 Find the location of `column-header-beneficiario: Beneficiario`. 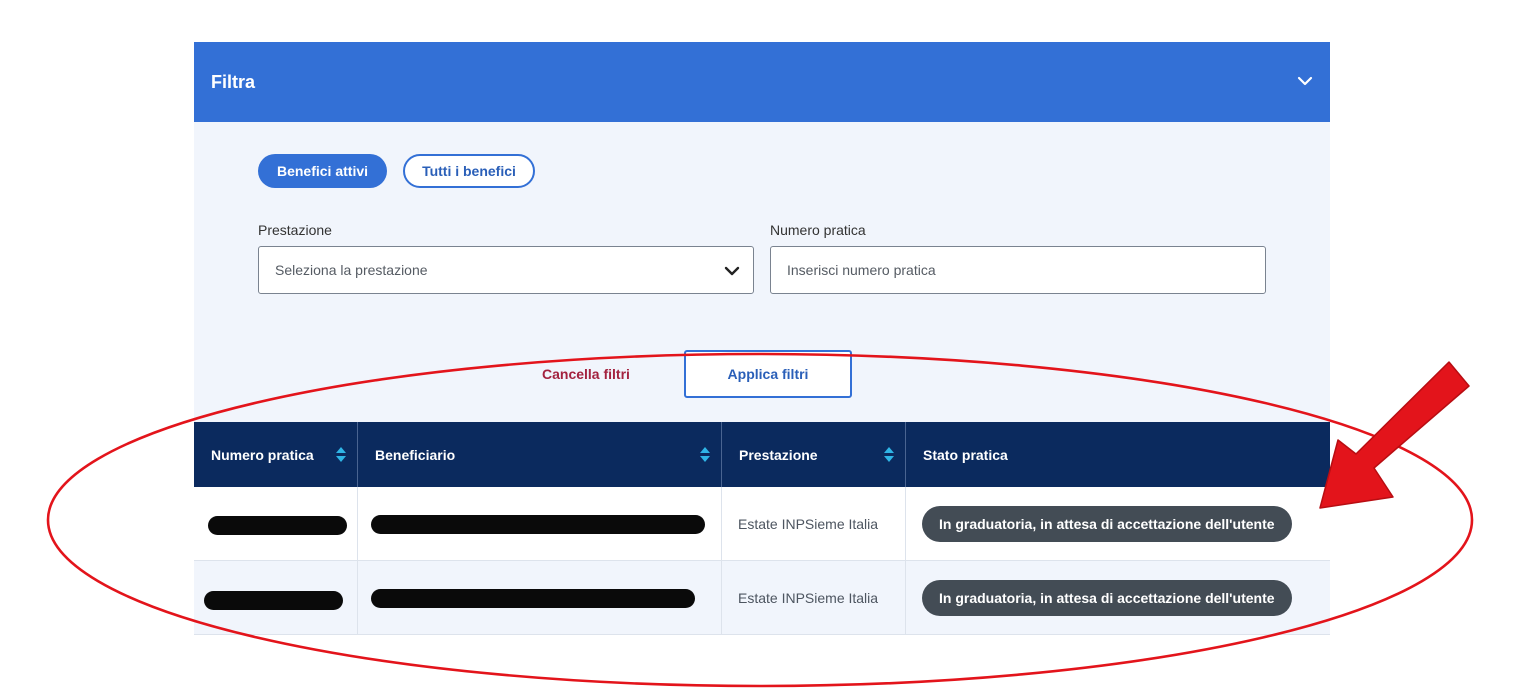

column-header-beneficiario: Beneficiario is located at coordinates (540, 454).